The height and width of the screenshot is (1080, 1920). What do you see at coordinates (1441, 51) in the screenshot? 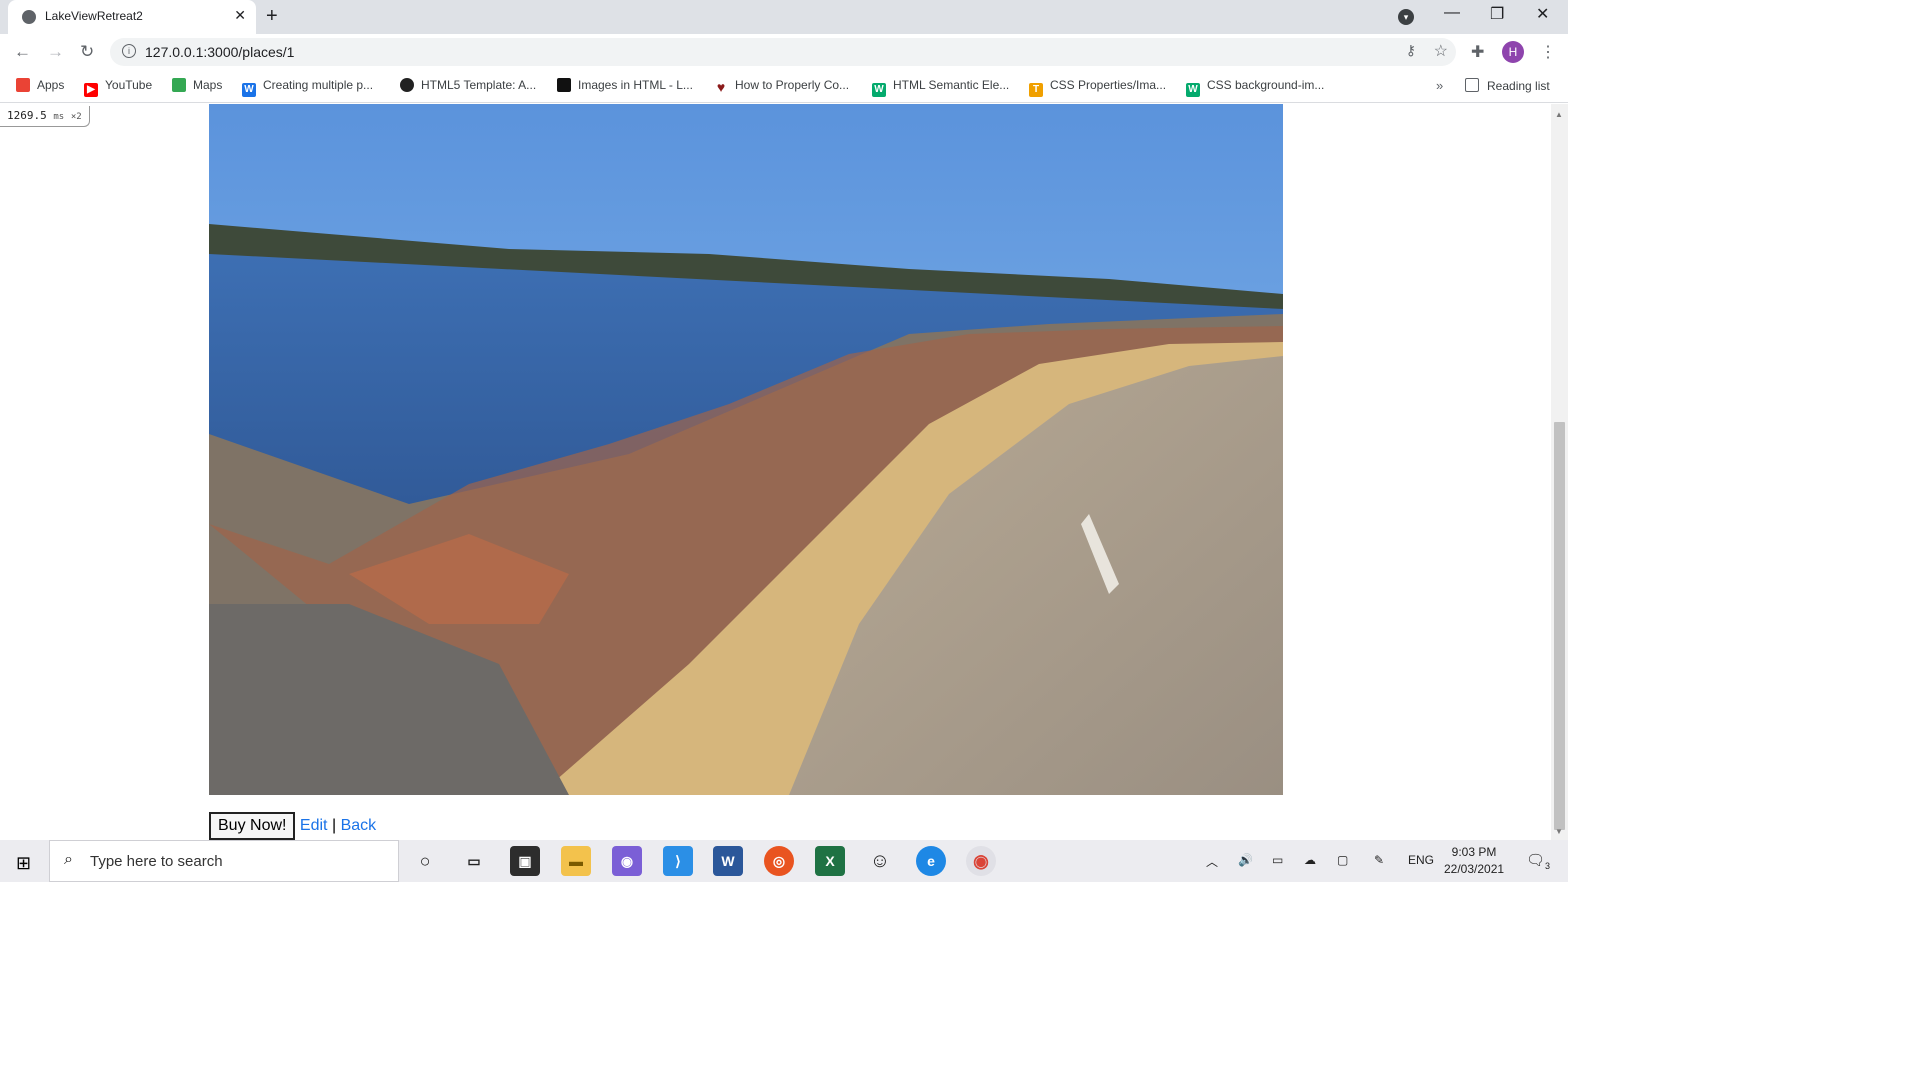
I see `bookmark-star-icon: ☆` at bounding box center [1441, 51].